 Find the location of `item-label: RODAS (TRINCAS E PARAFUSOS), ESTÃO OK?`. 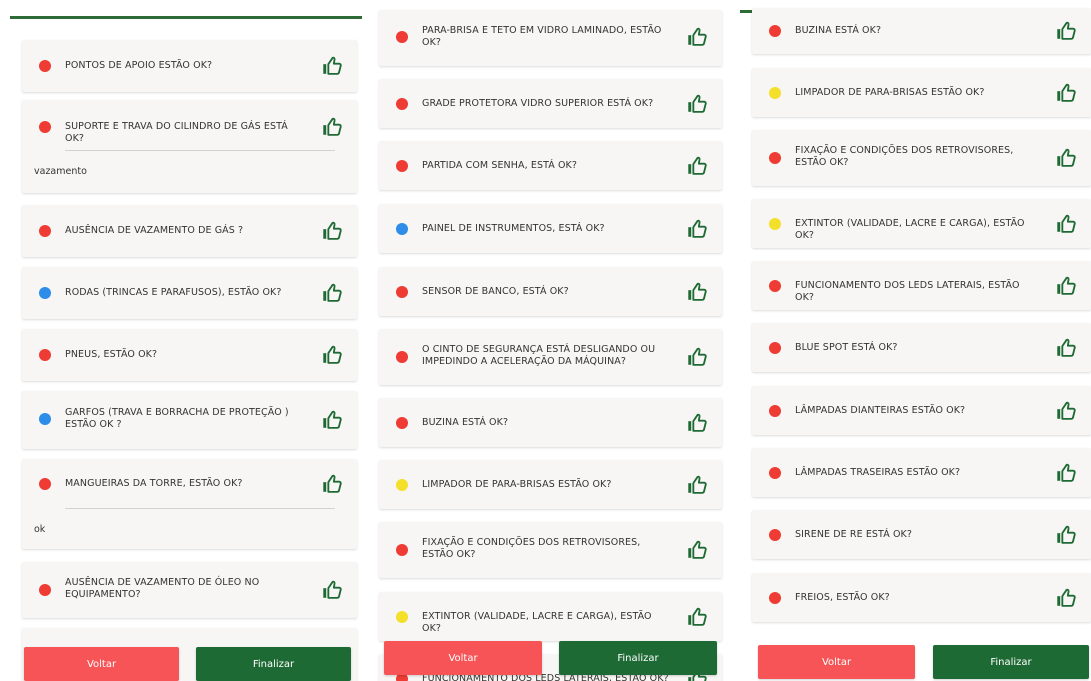

item-label: RODAS (TRINCAS E PARAFUSOS), ESTÃO OK? is located at coordinates (173, 292).